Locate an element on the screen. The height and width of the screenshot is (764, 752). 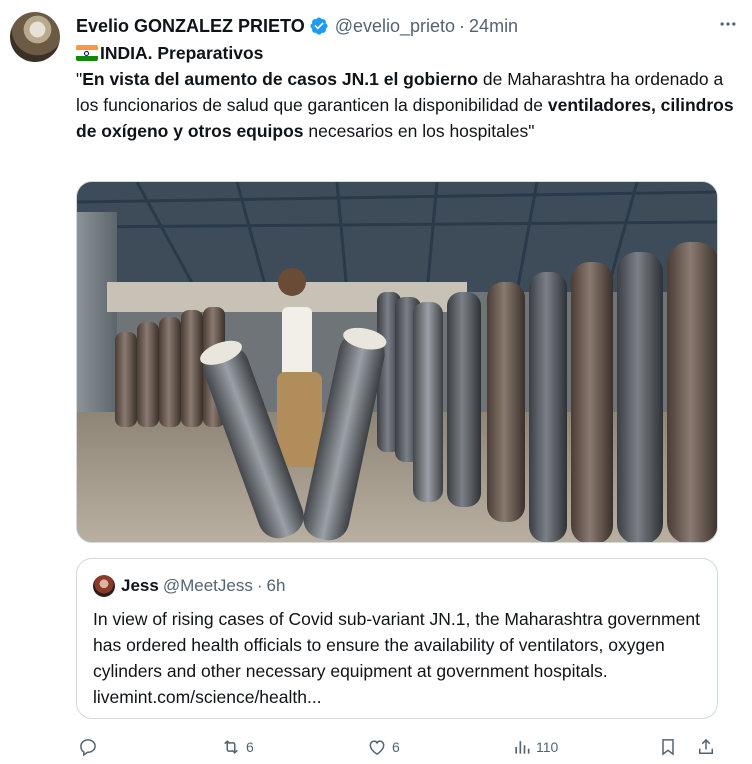
tweet-title-line: INDIA. Preparativos is located at coordinates (406, 53).